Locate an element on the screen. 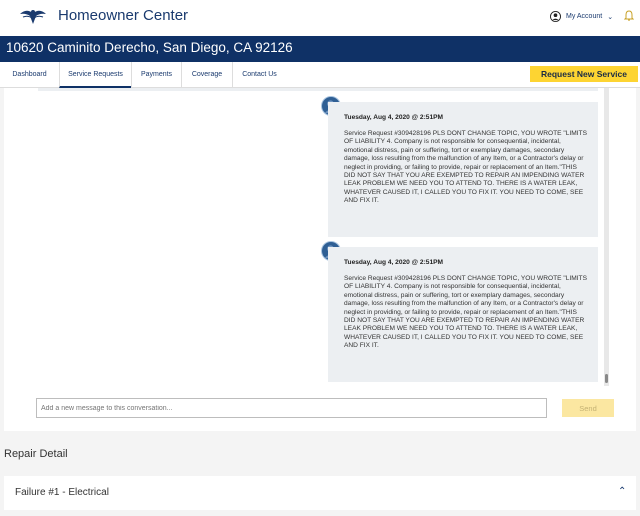 The width and height of the screenshot is (640, 516). repair-detail-title: Repair Detail is located at coordinates (36, 454).